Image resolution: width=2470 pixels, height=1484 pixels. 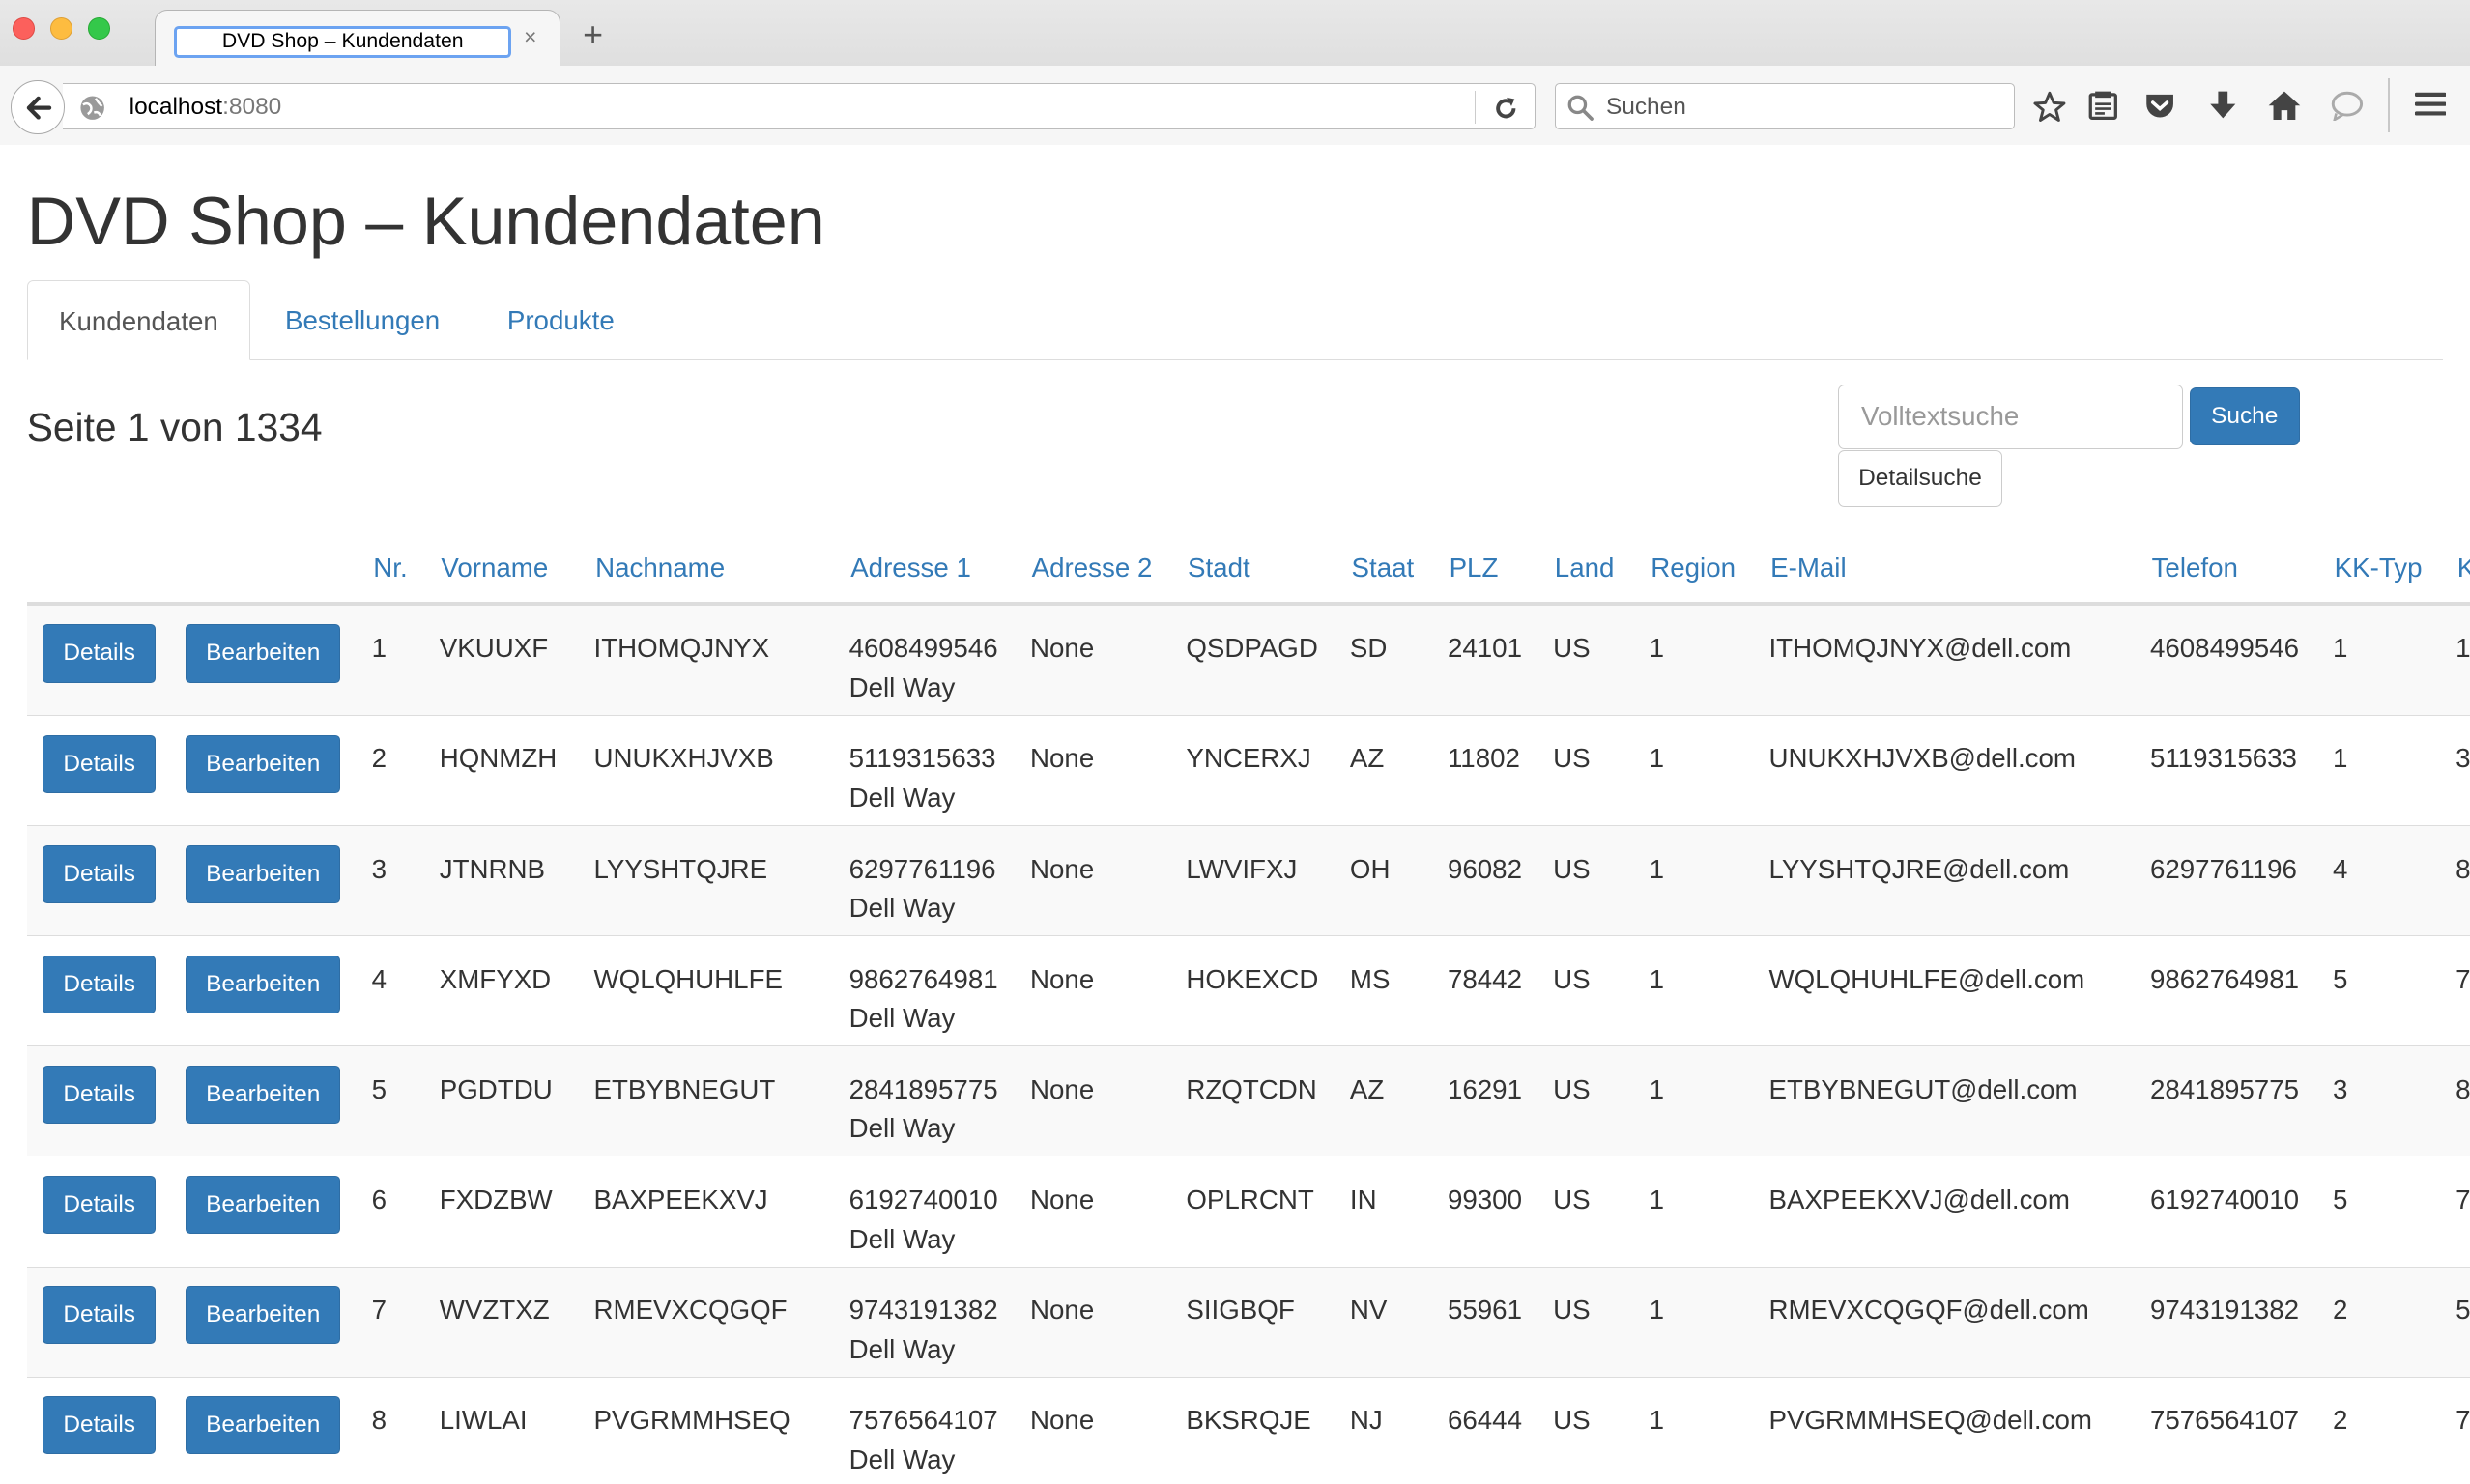 What do you see at coordinates (1585, 569) in the screenshot?
I see `column-header-land: Land` at bounding box center [1585, 569].